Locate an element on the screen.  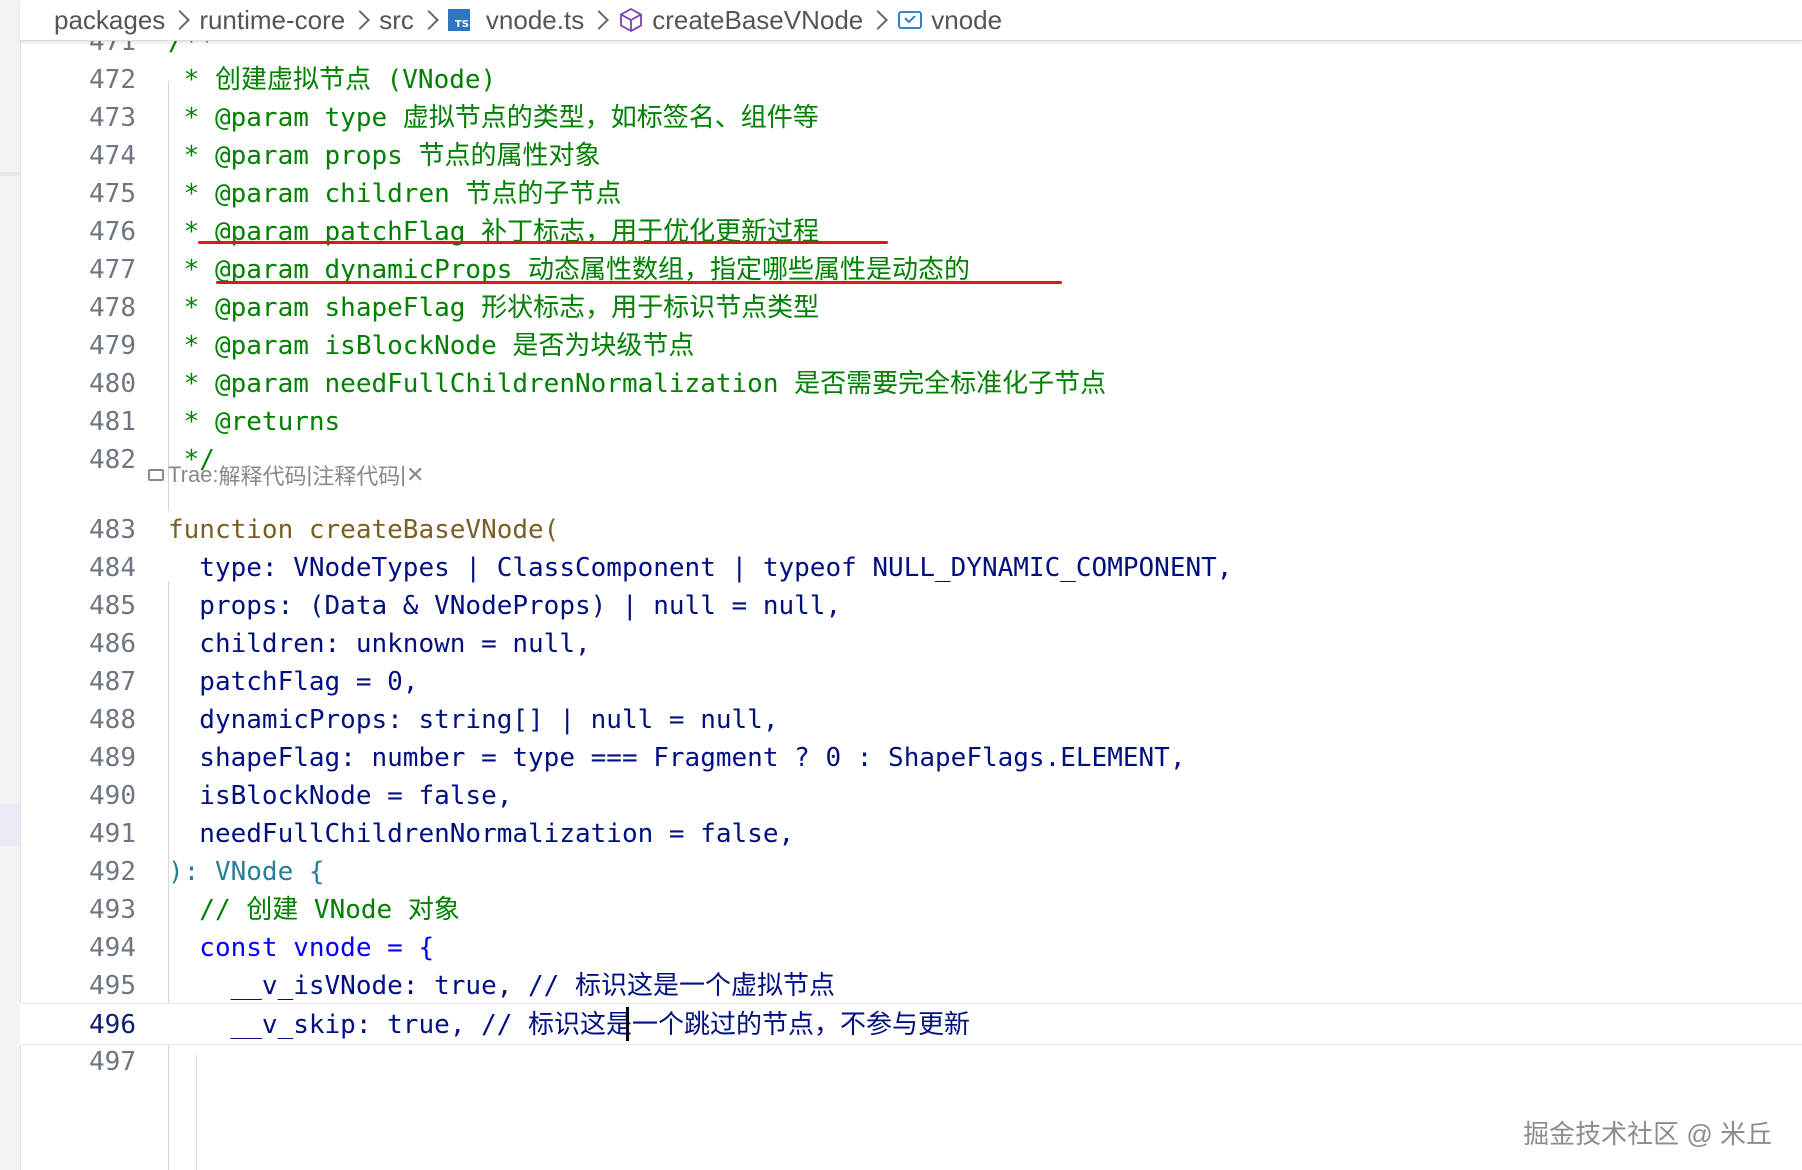
code-line: 490 isBlockNode = false, is located at coordinates (911, 796).